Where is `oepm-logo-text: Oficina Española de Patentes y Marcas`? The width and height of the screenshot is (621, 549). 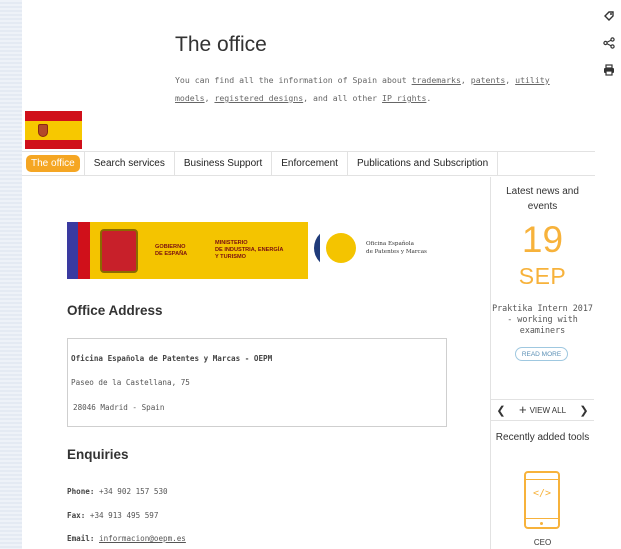 oepm-logo-text: Oficina Española de Patentes y Marcas is located at coordinates (396, 248).